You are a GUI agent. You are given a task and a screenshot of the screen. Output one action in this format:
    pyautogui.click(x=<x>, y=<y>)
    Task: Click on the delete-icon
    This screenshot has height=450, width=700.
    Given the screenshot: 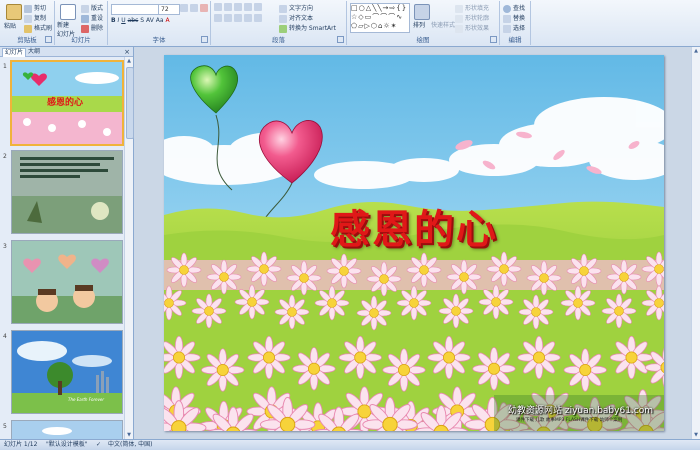 What is the action you would take?
    pyautogui.click(x=85, y=28)
    